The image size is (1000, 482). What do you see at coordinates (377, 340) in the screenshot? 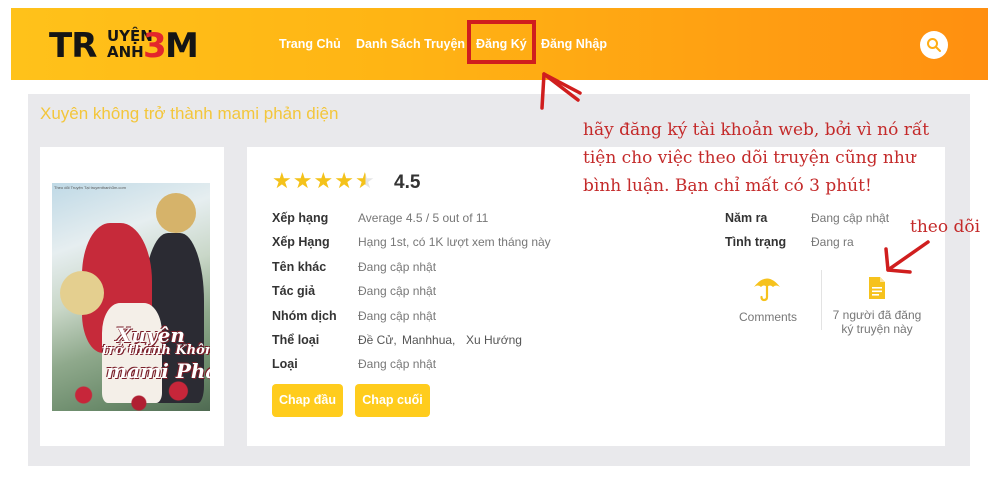
I see `genre-link-de-cu: Đề Cử,` at bounding box center [377, 340].